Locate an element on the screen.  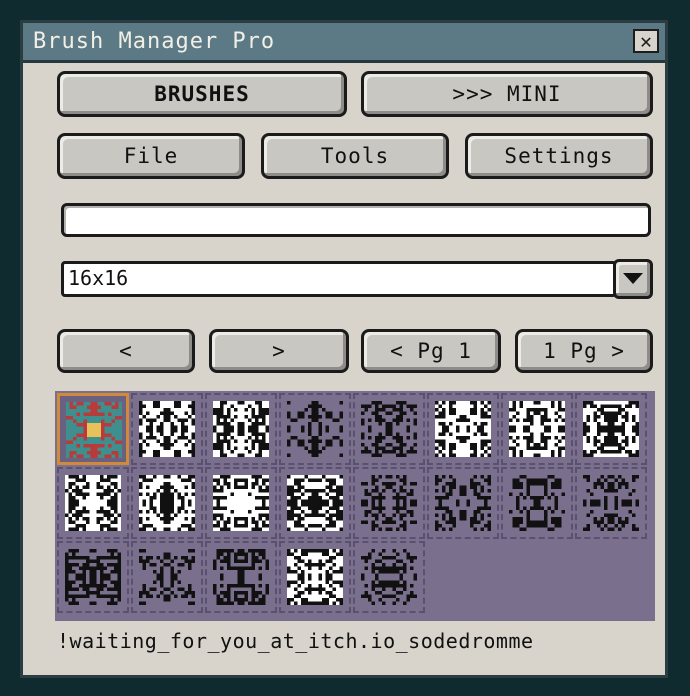
brush-cell-flower-color is located at coordinates (93, 429).